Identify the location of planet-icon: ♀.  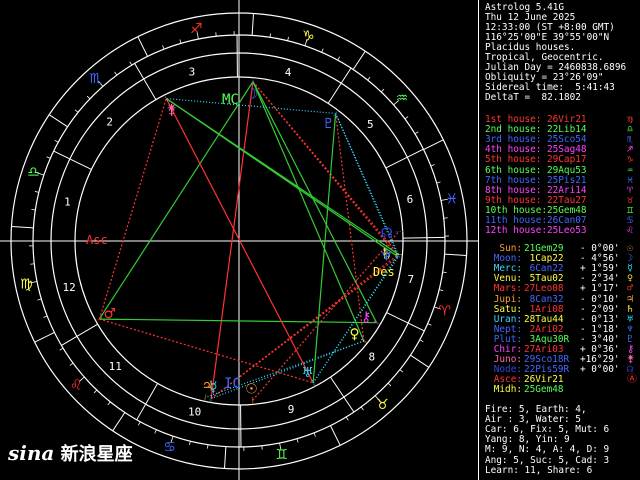
(354, 335).